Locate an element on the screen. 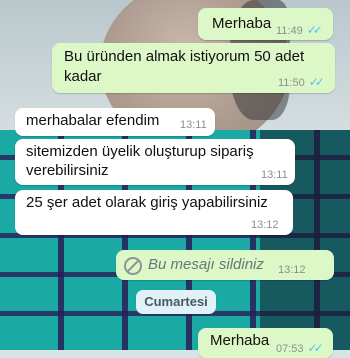 The image size is (350, 358). message-time: 07:53 is located at coordinates (290, 349).